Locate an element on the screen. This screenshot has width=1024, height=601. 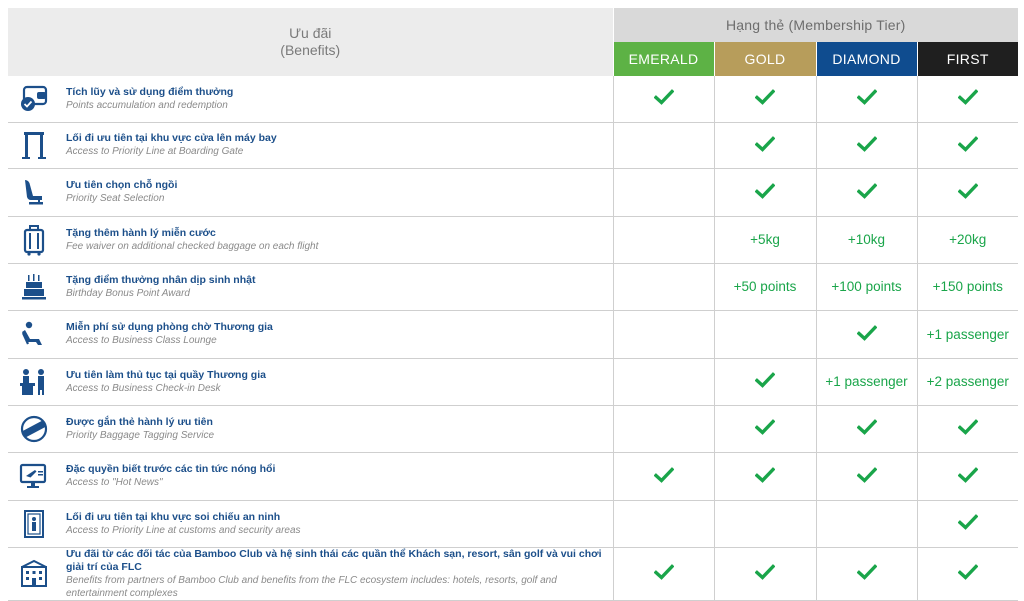
hot-news-icon is located at coordinates (34, 476).